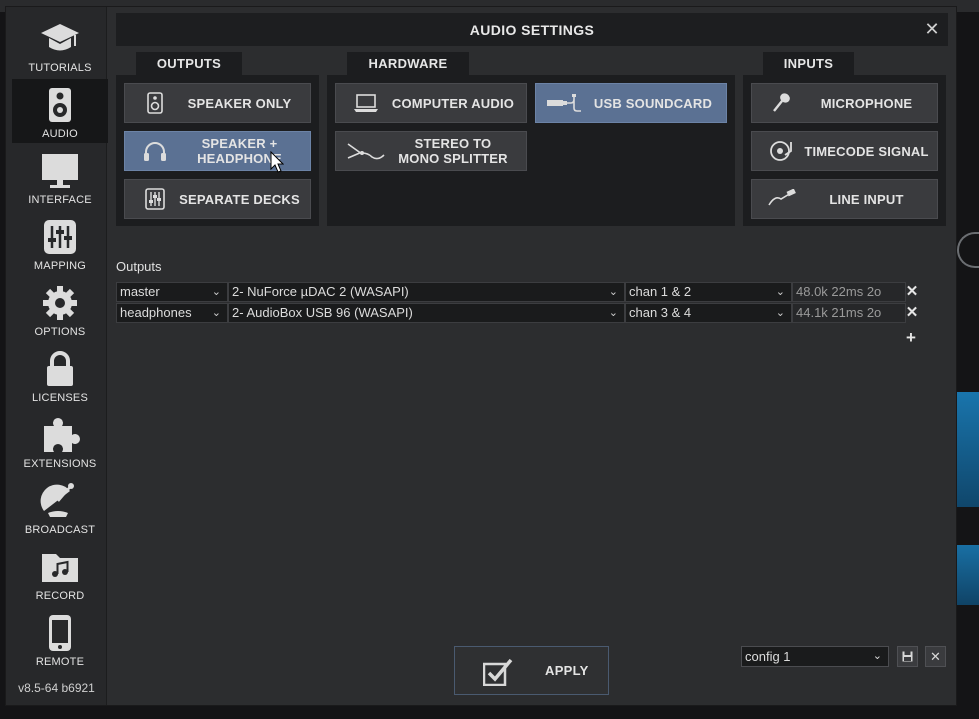 This screenshot has height=719, width=979. What do you see at coordinates (60, 171) in the screenshot?
I see `monitor-icon` at bounding box center [60, 171].